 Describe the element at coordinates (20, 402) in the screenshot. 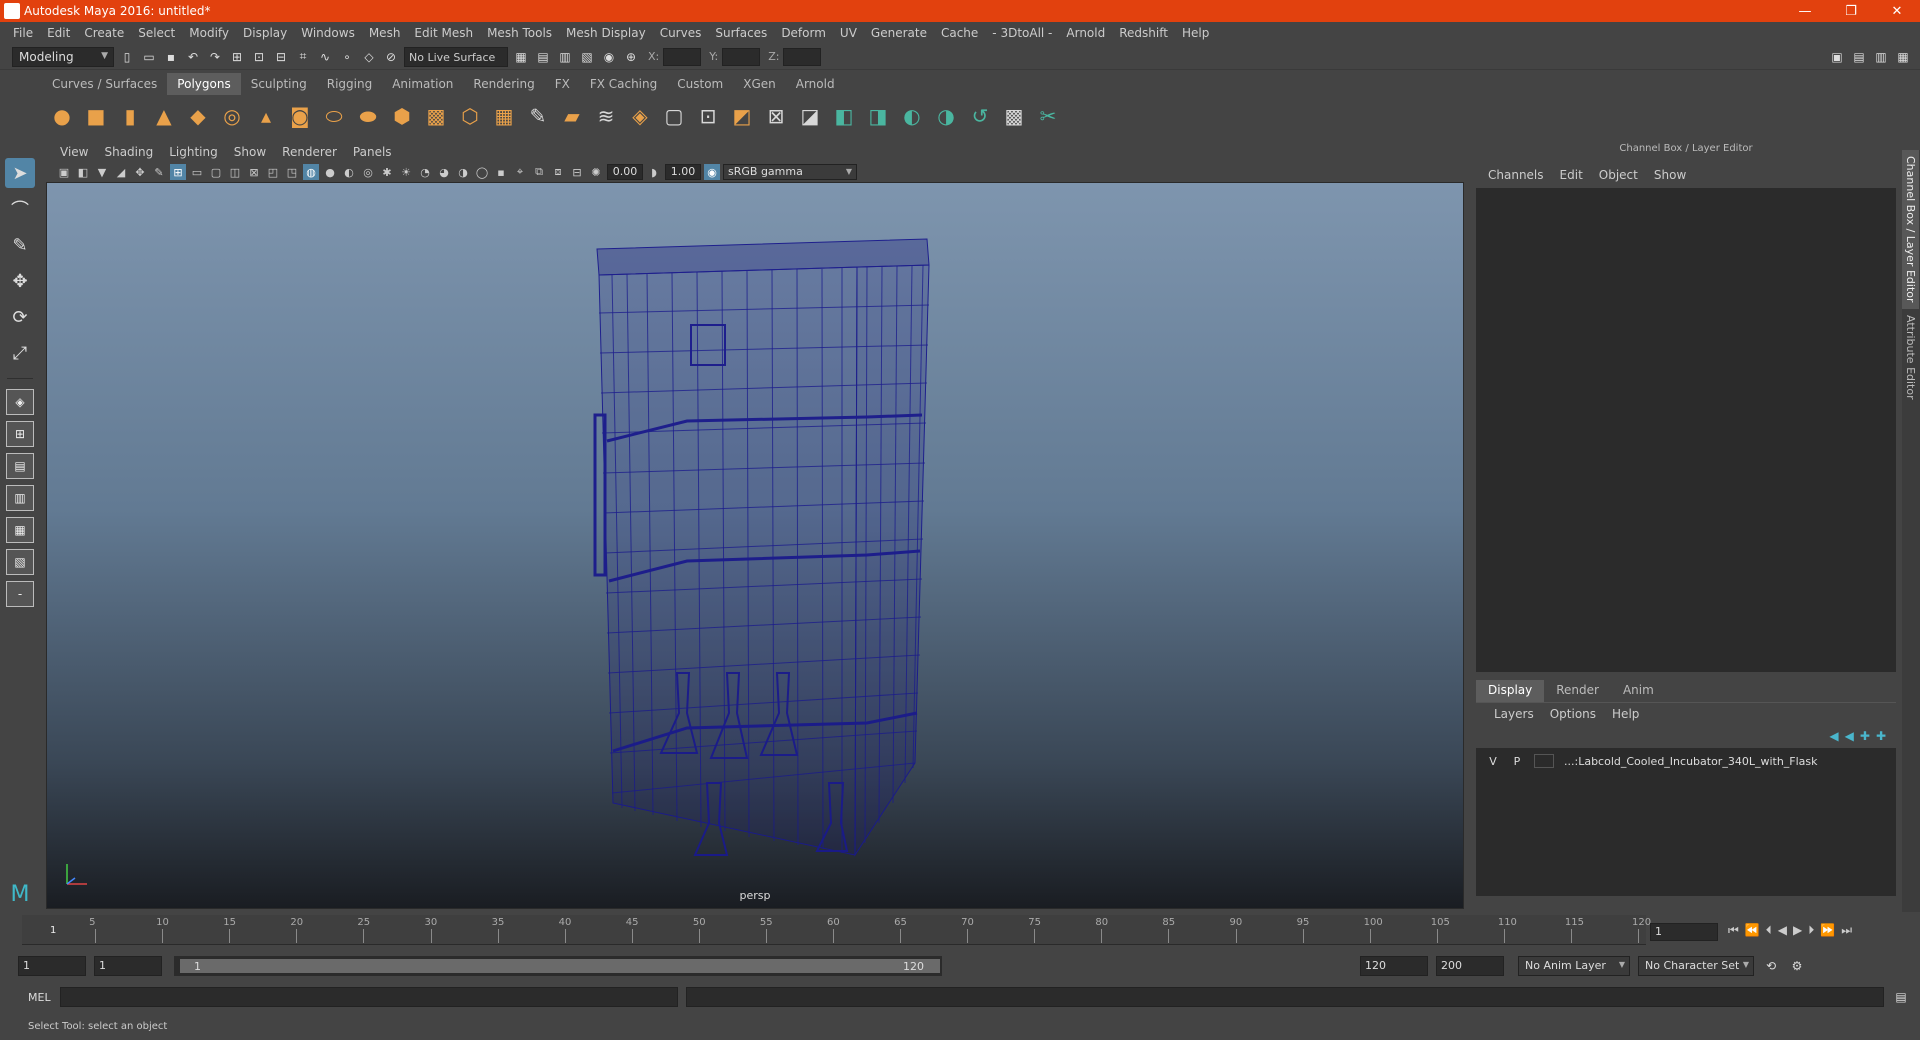

I see `single-perspective-layout-icon: ◈` at that location.